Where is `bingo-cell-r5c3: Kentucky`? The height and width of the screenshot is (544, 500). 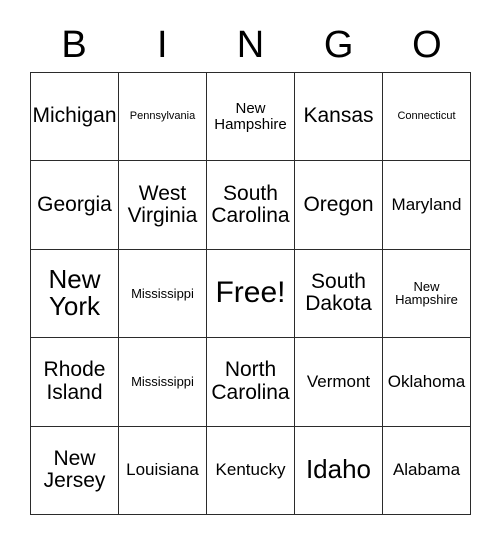 bingo-cell-r5c3: Kentucky is located at coordinates (251, 470).